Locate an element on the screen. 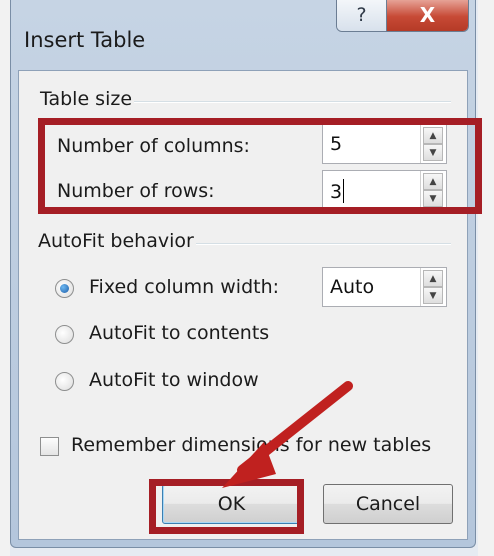 The width and height of the screenshot is (494, 556). autofit-window-radio is located at coordinates (64, 381).